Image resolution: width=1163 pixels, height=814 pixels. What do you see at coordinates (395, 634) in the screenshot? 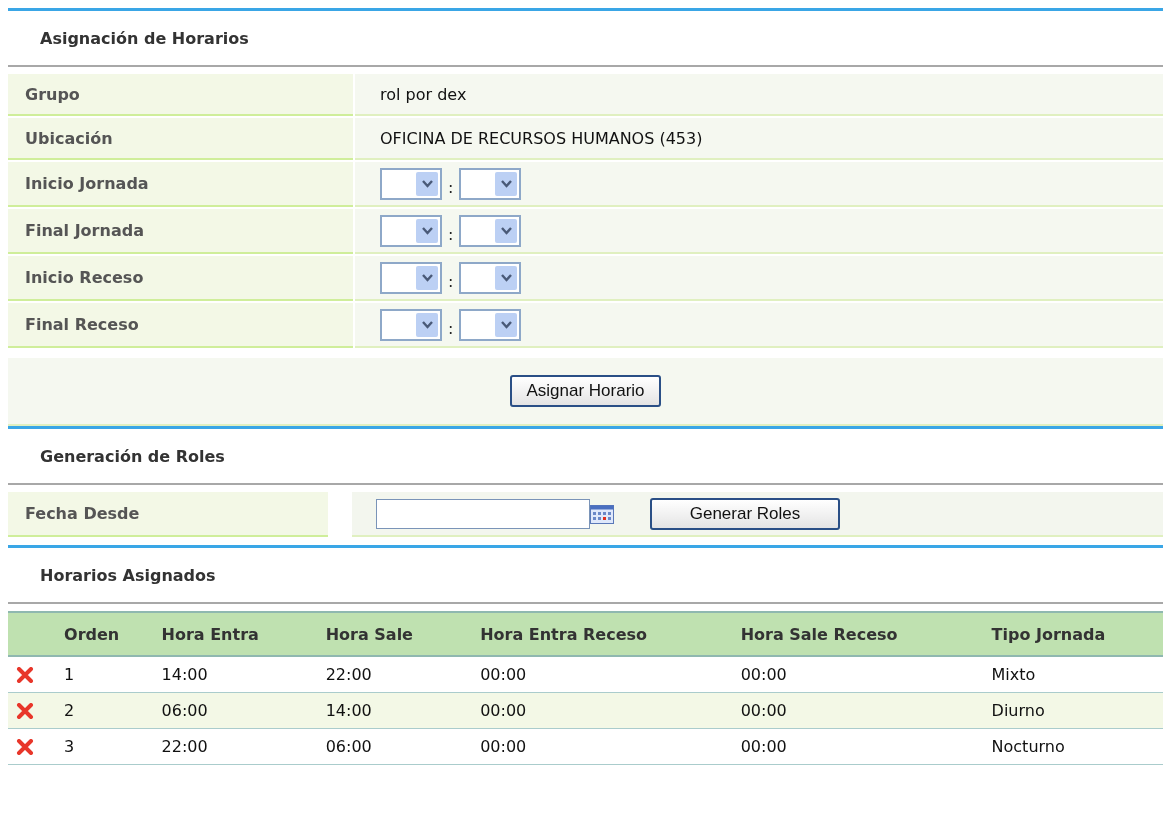
I see `column-header: Hora Sale` at bounding box center [395, 634].